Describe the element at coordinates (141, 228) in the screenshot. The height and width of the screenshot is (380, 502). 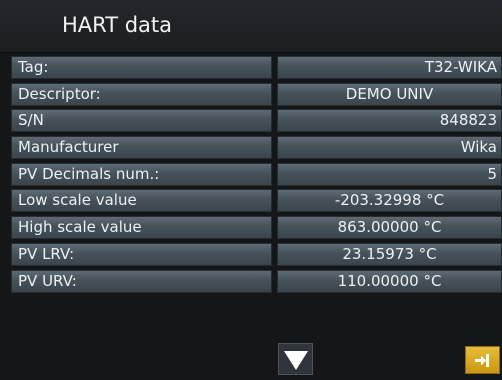
I see `row-label: High scale value` at that location.